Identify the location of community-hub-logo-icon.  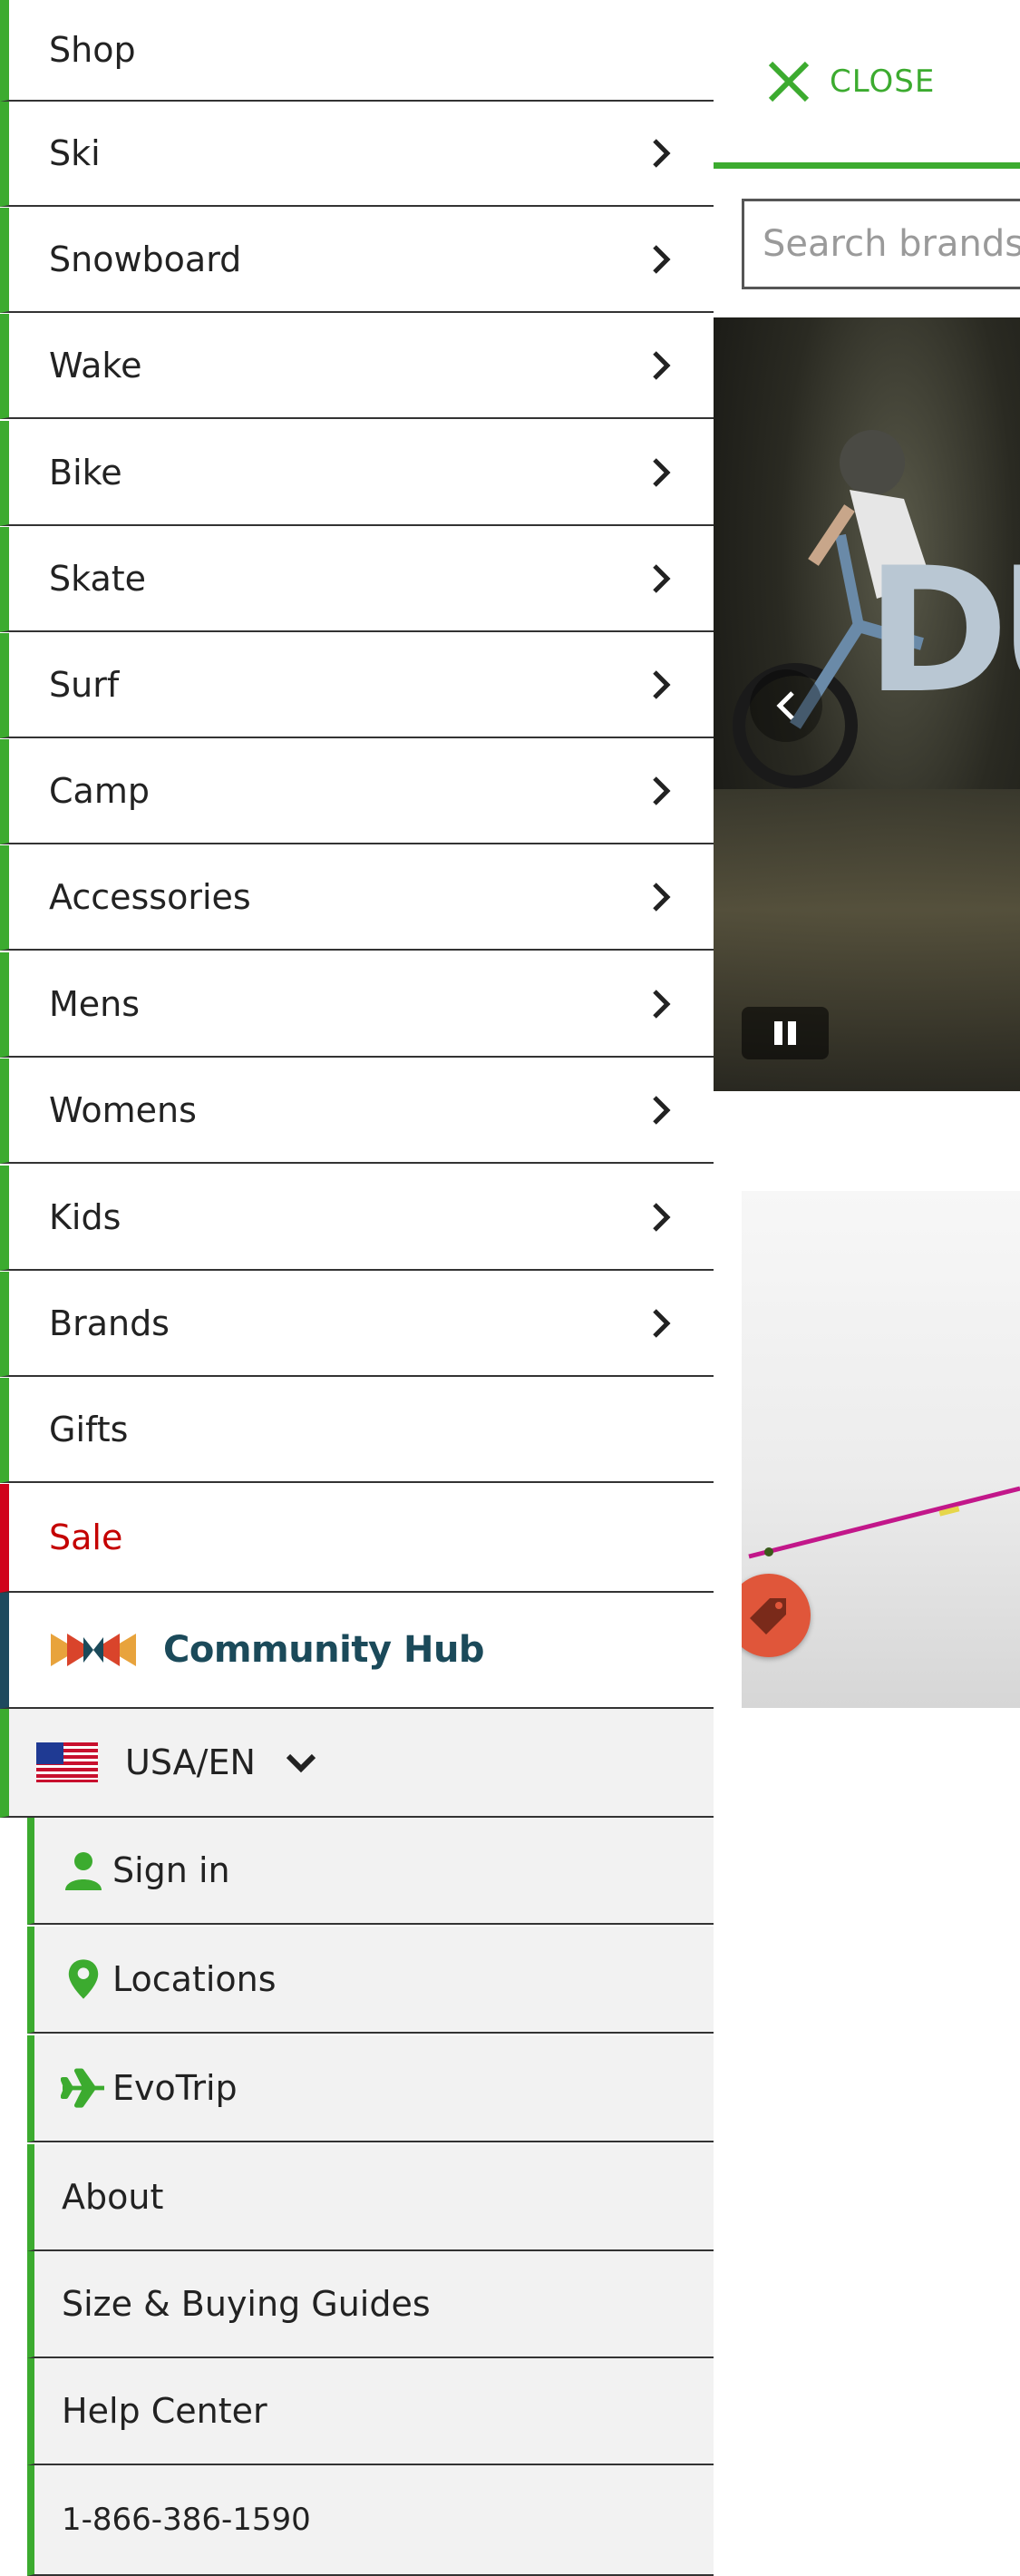
(94, 1650).